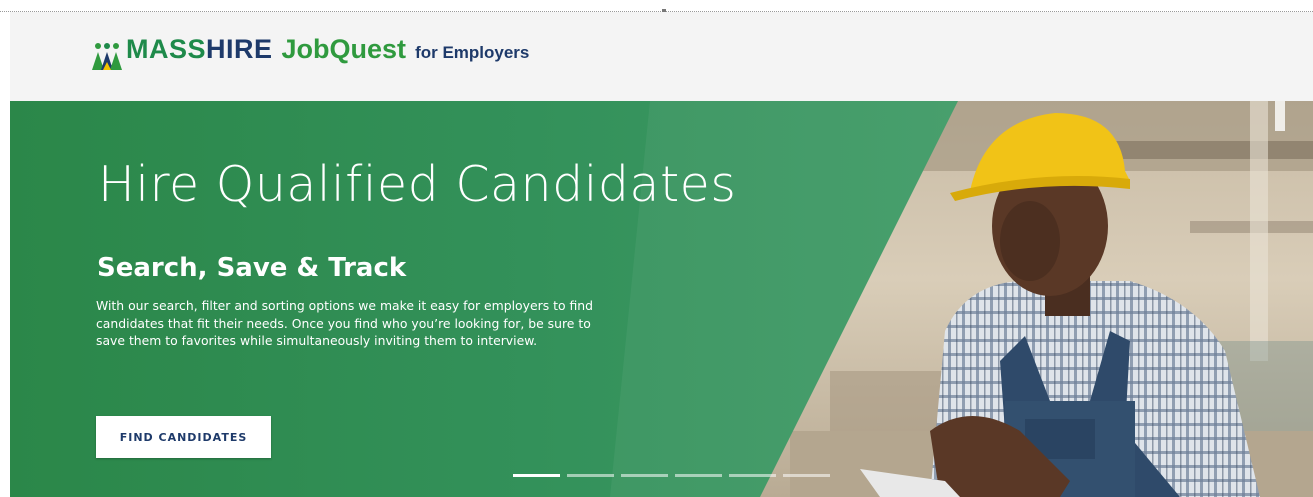 The width and height of the screenshot is (1313, 497). I want to click on find-candidates-button: FIND CANDIDATES, so click(183, 437).